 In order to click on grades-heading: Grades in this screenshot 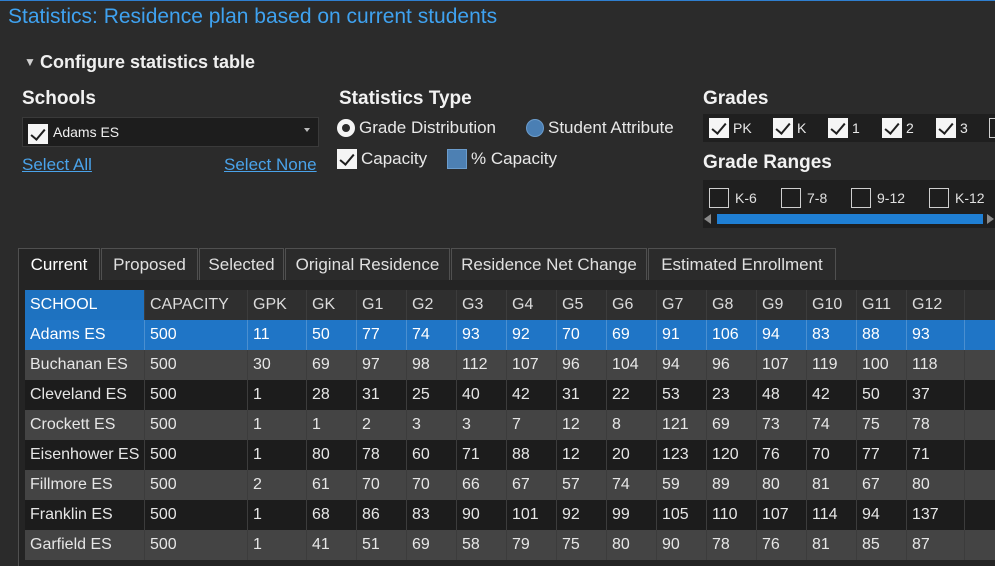, I will do `click(736, 98)`.